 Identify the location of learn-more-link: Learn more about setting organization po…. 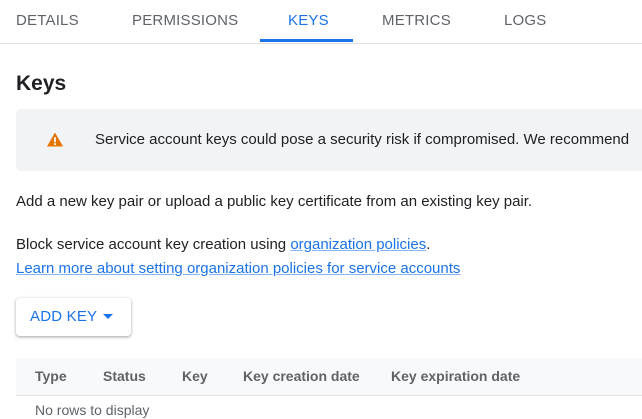
(238, 268).